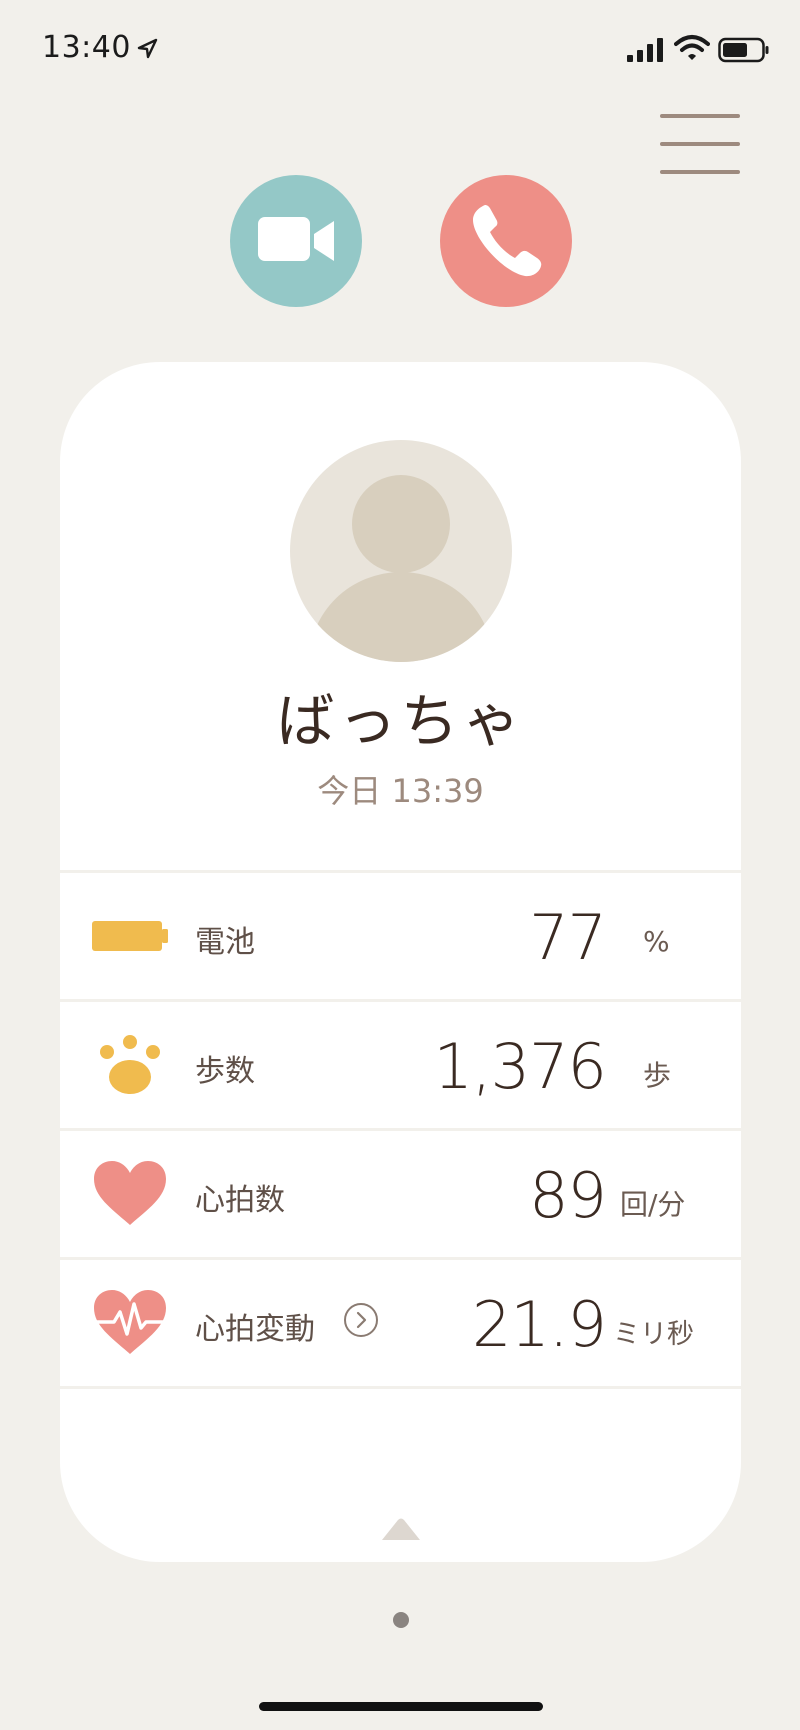 This screenshot has width=800, height=1730. What do you see at coordinates (130, 1064) in the screenshot?
I see `paw-icon` at bounding box center [130, 1064].